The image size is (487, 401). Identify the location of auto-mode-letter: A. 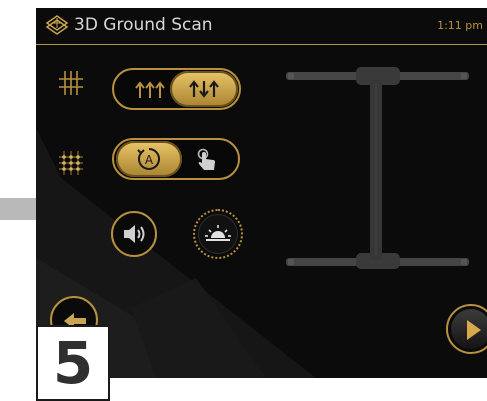
(149, 160).